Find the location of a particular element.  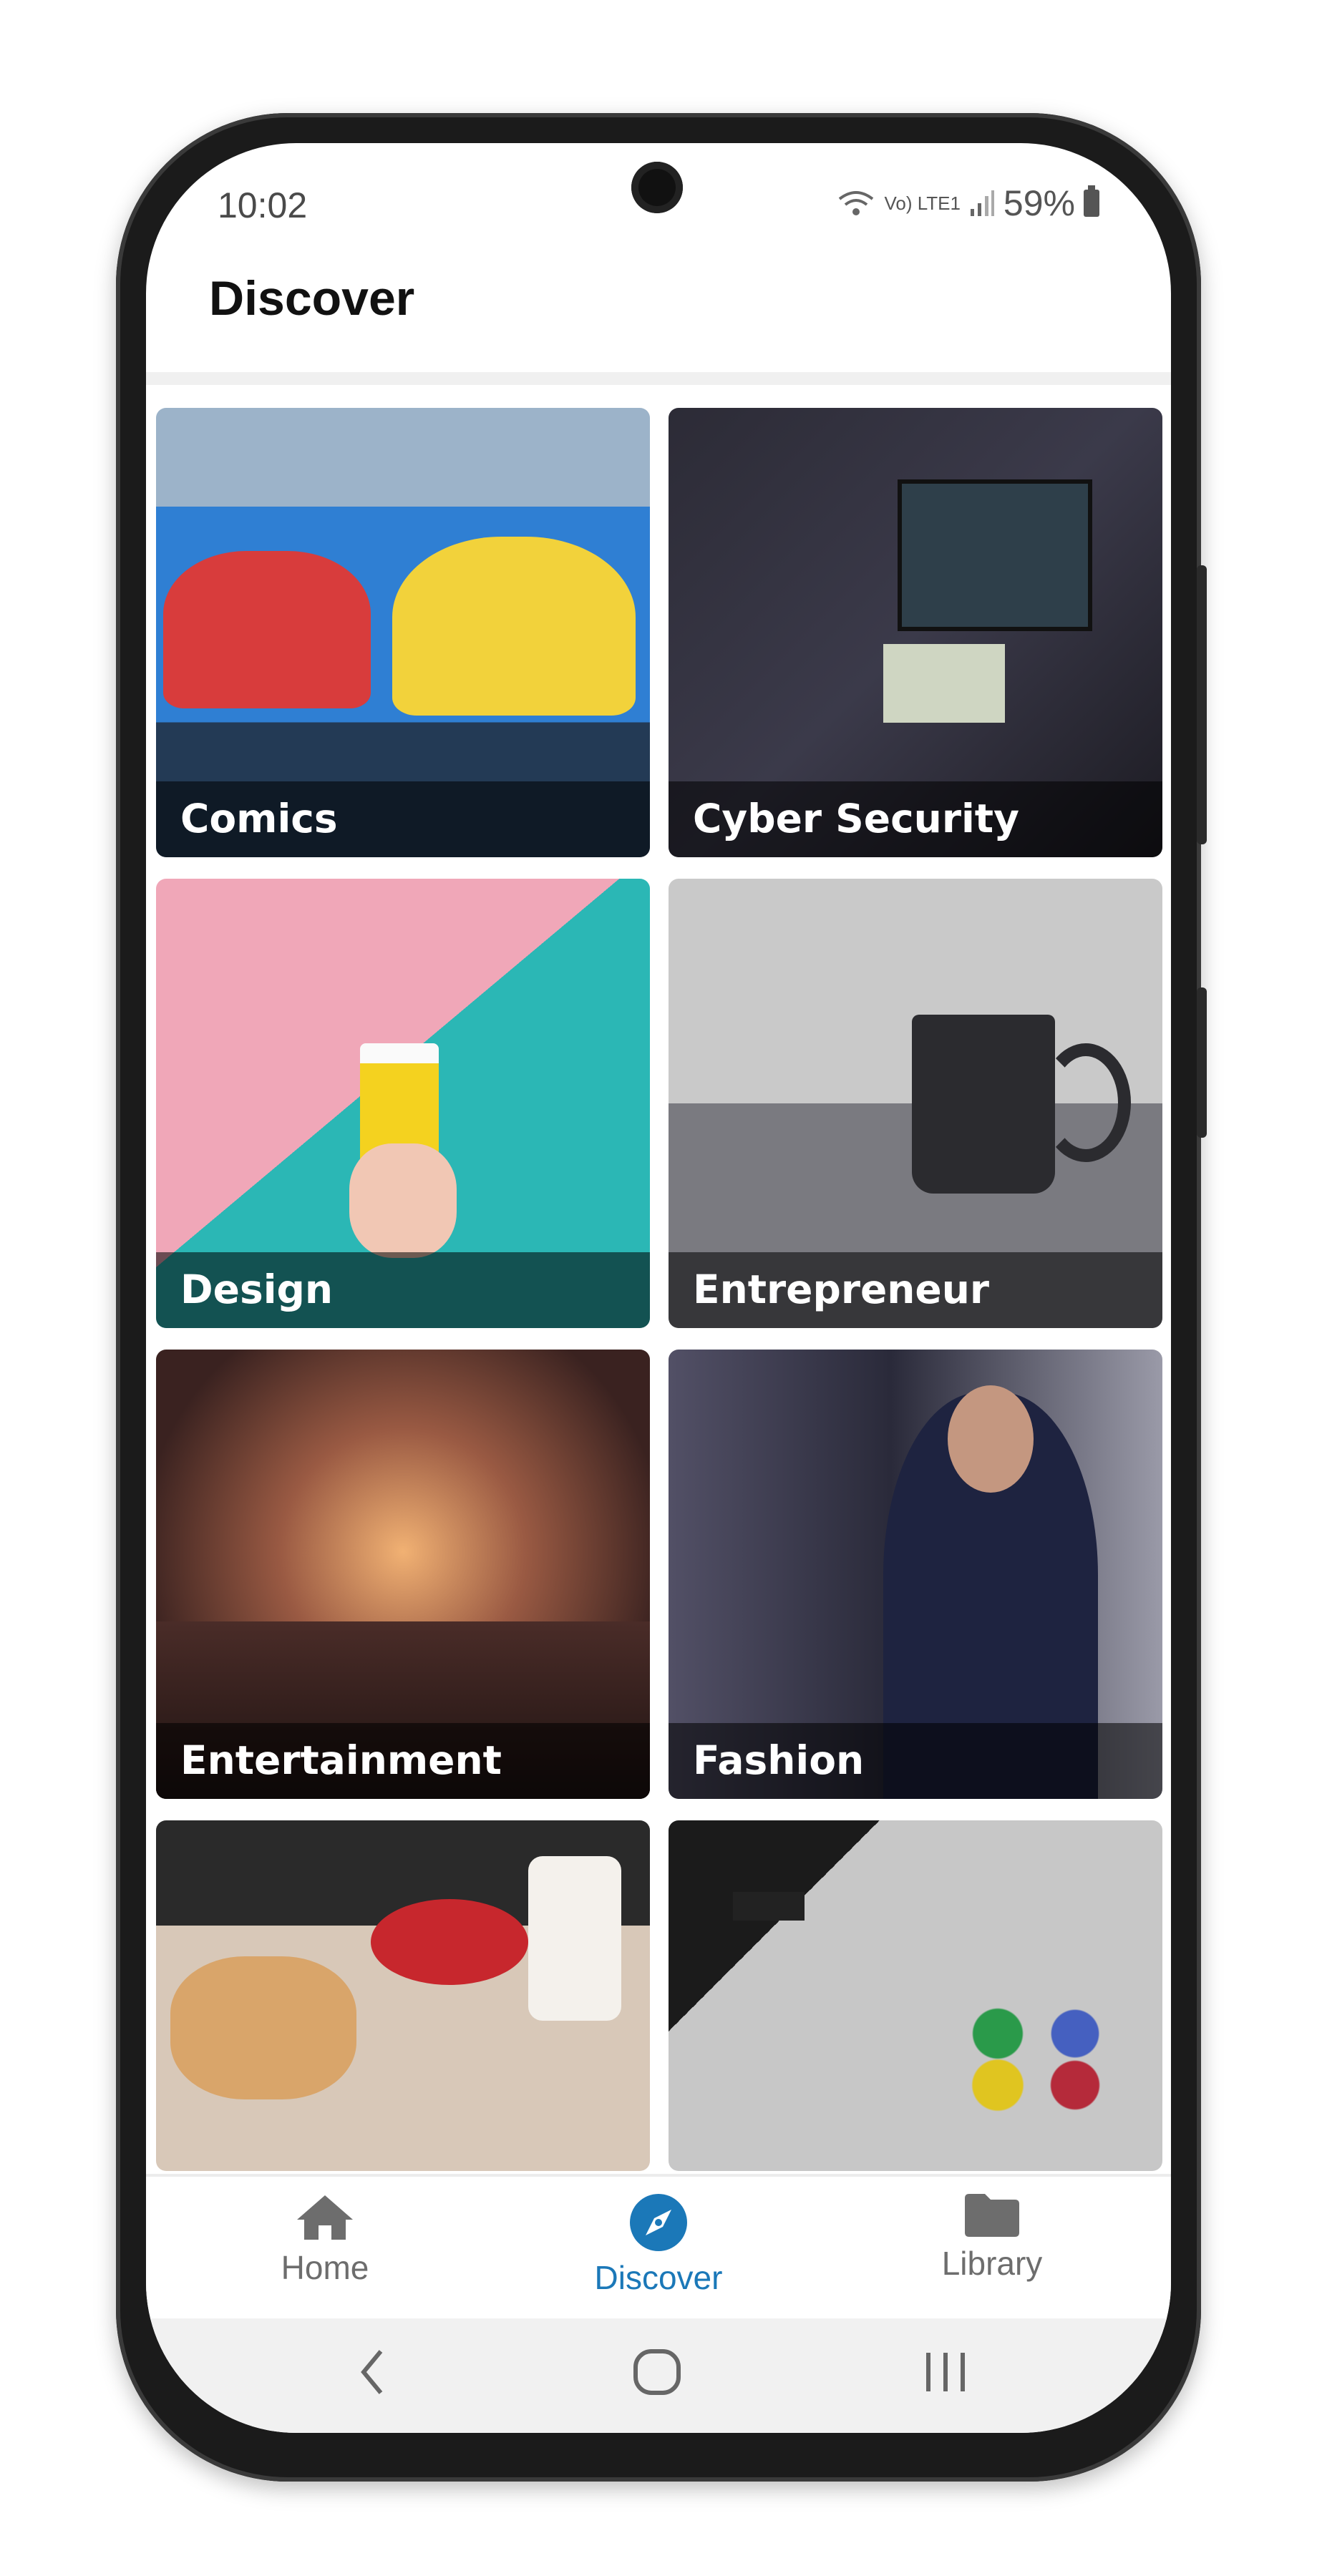

category-tile-entrepreneur: Entrepreneur is located at coordinates (915, 1103).